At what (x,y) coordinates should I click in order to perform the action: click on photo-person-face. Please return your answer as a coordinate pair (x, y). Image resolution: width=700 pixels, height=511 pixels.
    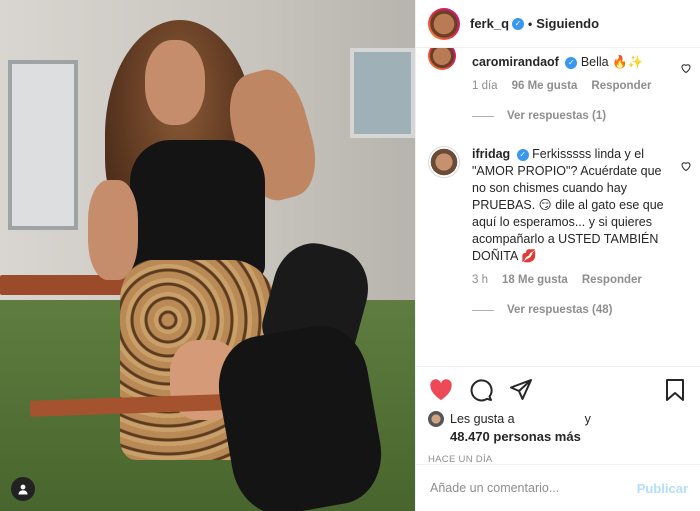
    Looking at the image, I should click on (175, 82).